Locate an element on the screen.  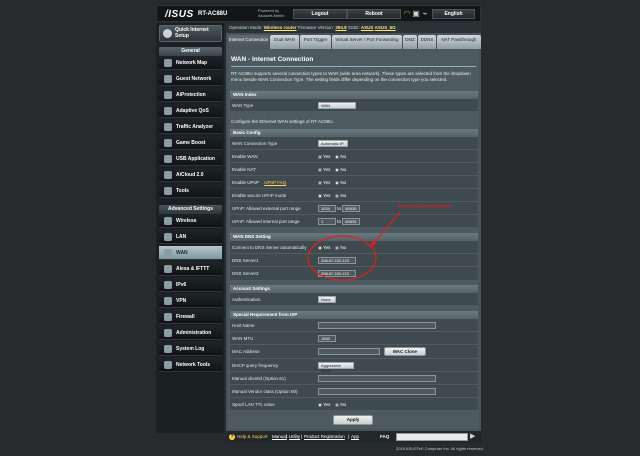
enable-wan-no-radio is located at coordinates (337, 156).